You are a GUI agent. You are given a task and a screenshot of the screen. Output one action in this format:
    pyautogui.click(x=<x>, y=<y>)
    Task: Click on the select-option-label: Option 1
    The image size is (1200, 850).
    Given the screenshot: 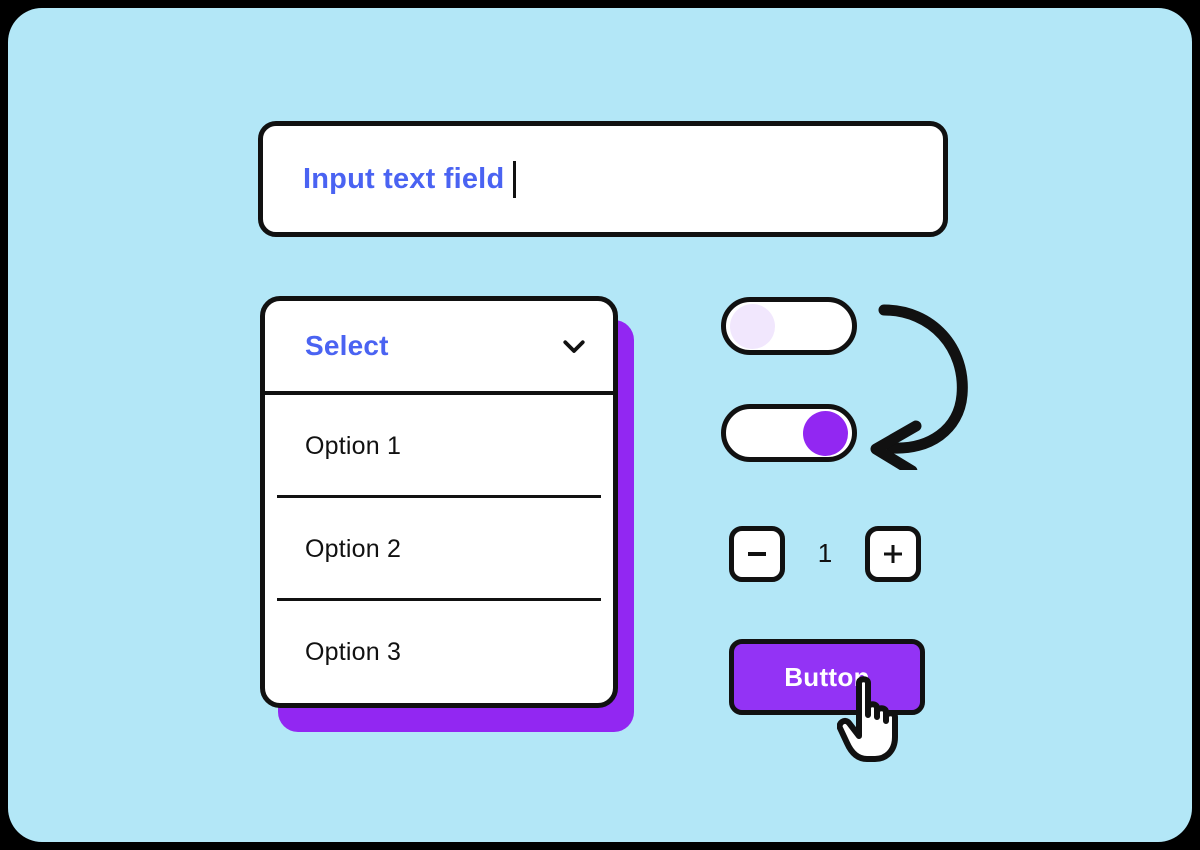 What is the action you would take?
    pyautogui.click(x=353, y=446)
    